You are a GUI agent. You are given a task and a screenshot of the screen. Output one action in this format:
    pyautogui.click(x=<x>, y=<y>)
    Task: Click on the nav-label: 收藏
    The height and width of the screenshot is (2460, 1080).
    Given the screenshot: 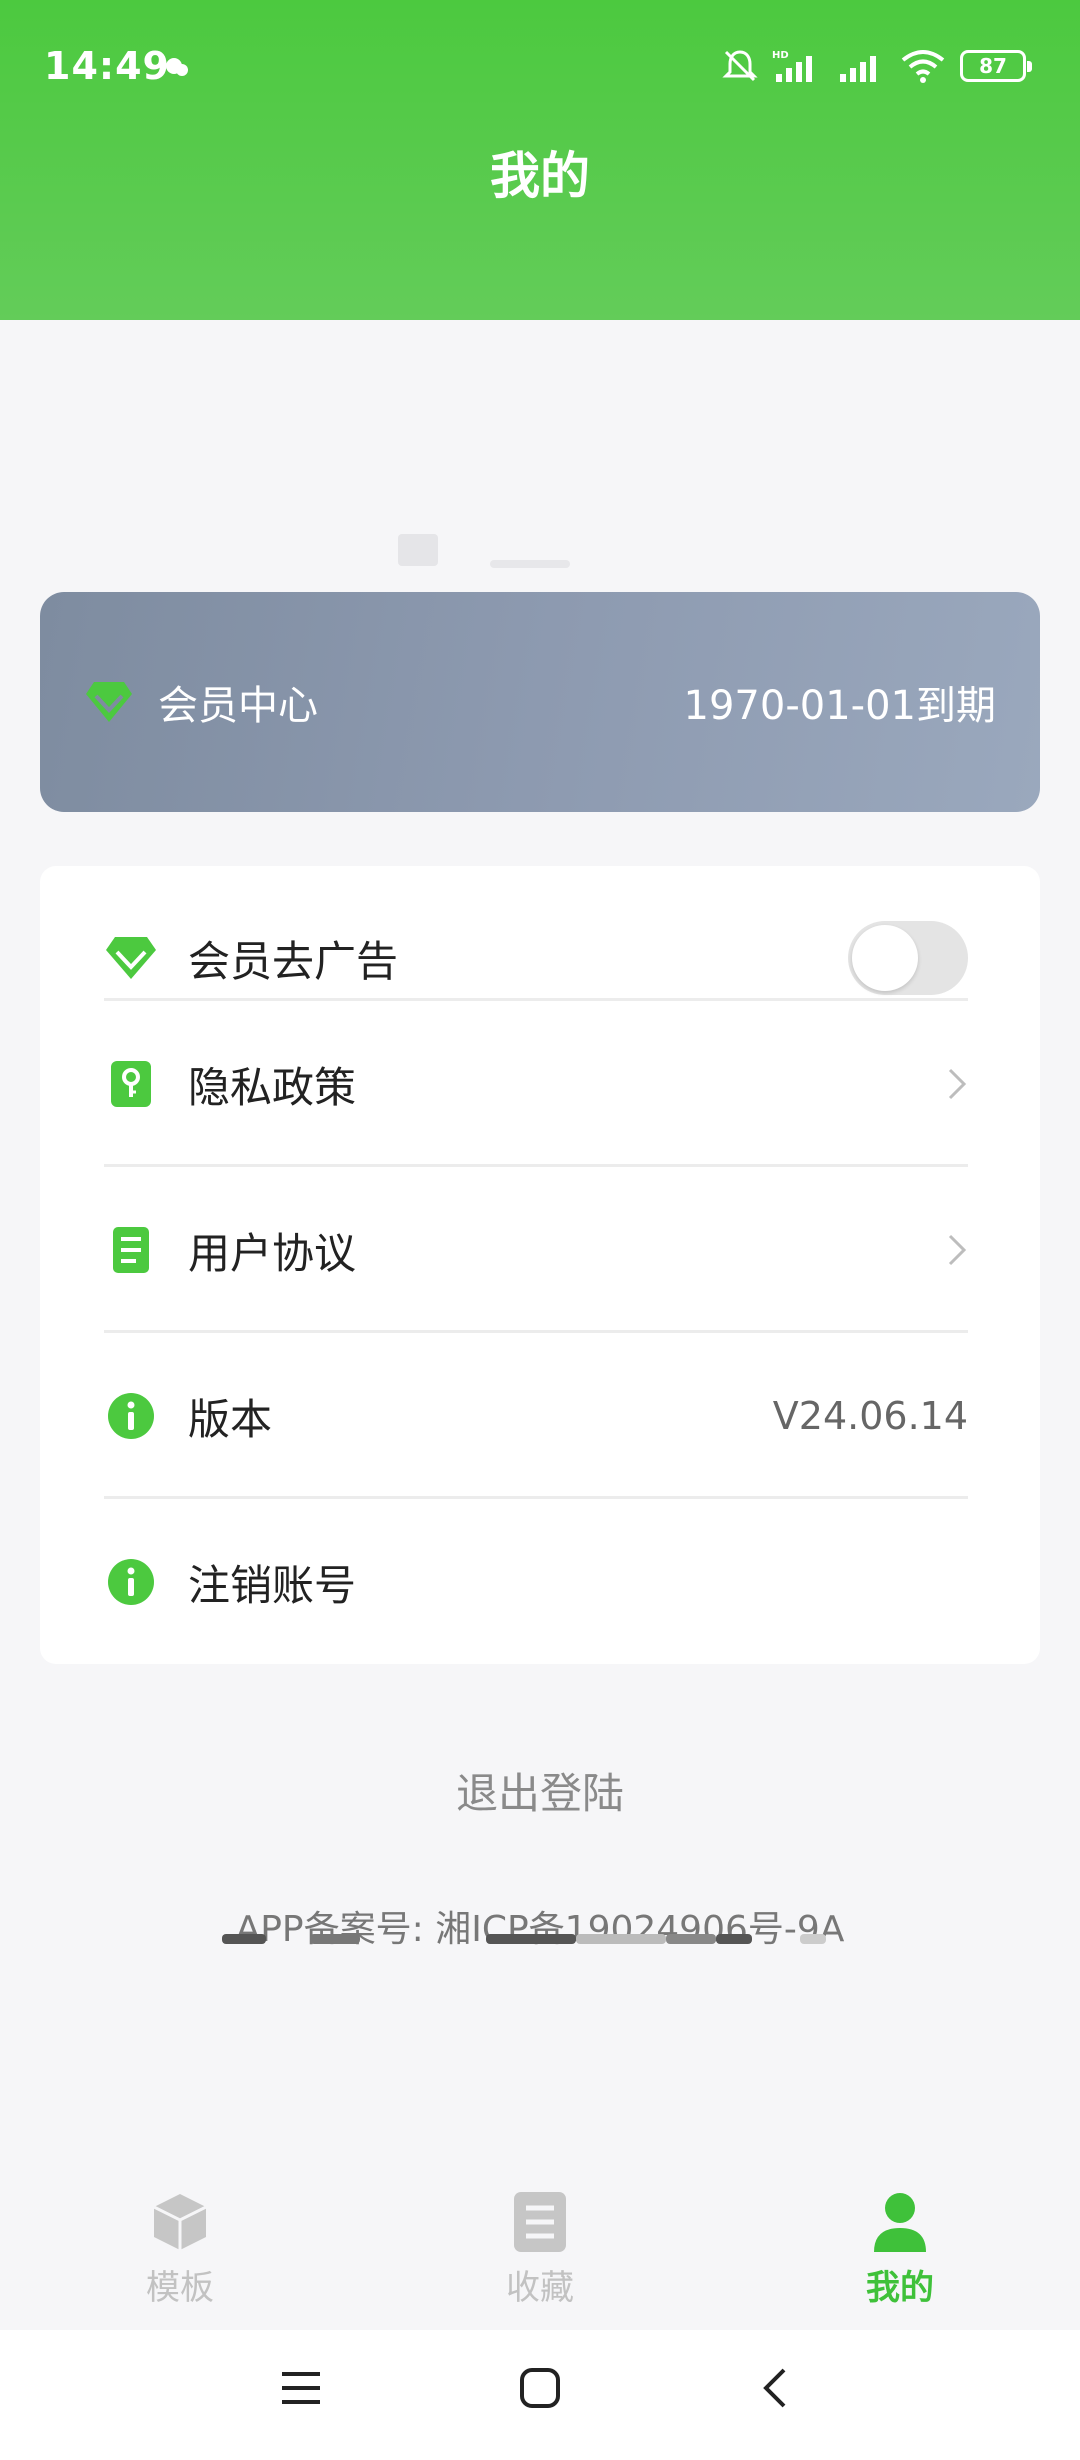 What is the action you would take?
    pyautogui.click(x=540, y=2288)
    